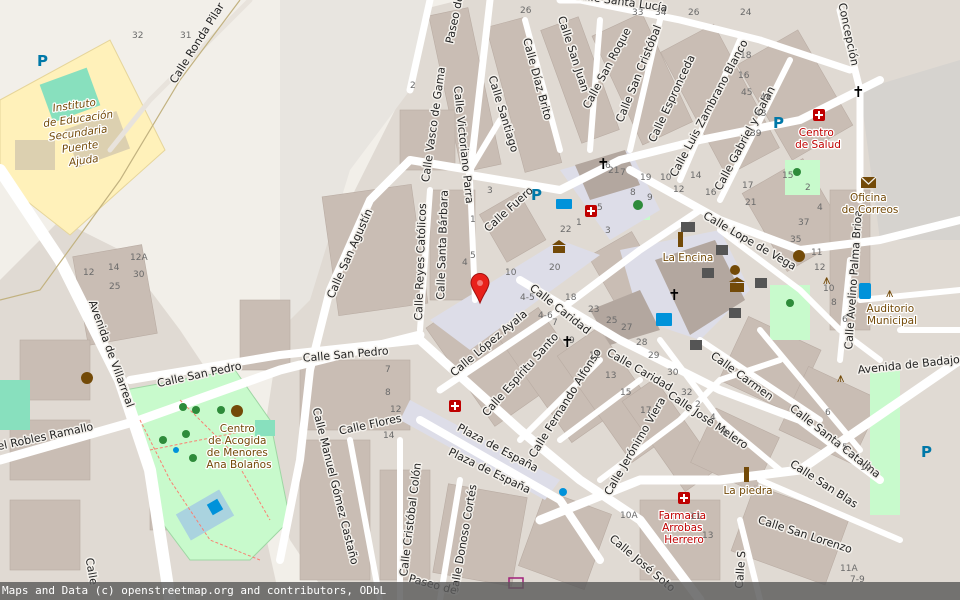 This screenshot has height=600, width=960. Describe the element at coordinates (795, 240) in the screenshot. I see `house-number: 35` at that location.